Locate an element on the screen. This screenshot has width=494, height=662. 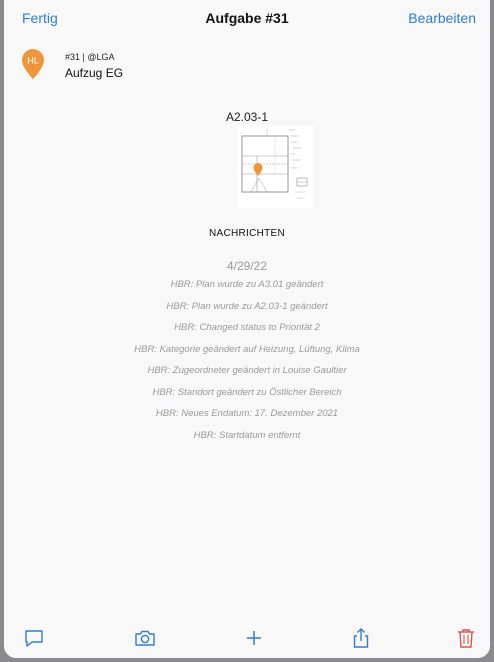
message-item: HBR: Neues Endatum: 17. Dezember 2021 is located at coordinates (247, 413).